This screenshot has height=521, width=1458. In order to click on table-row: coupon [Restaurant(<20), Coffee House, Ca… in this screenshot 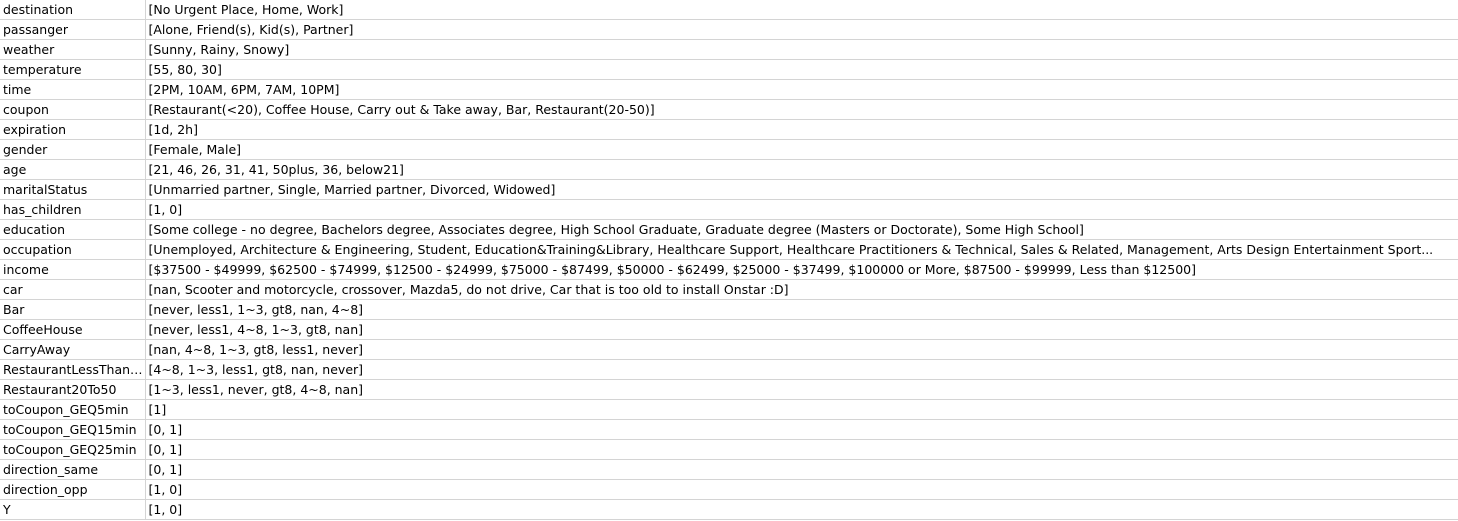, I will do `click(729, 109)`.